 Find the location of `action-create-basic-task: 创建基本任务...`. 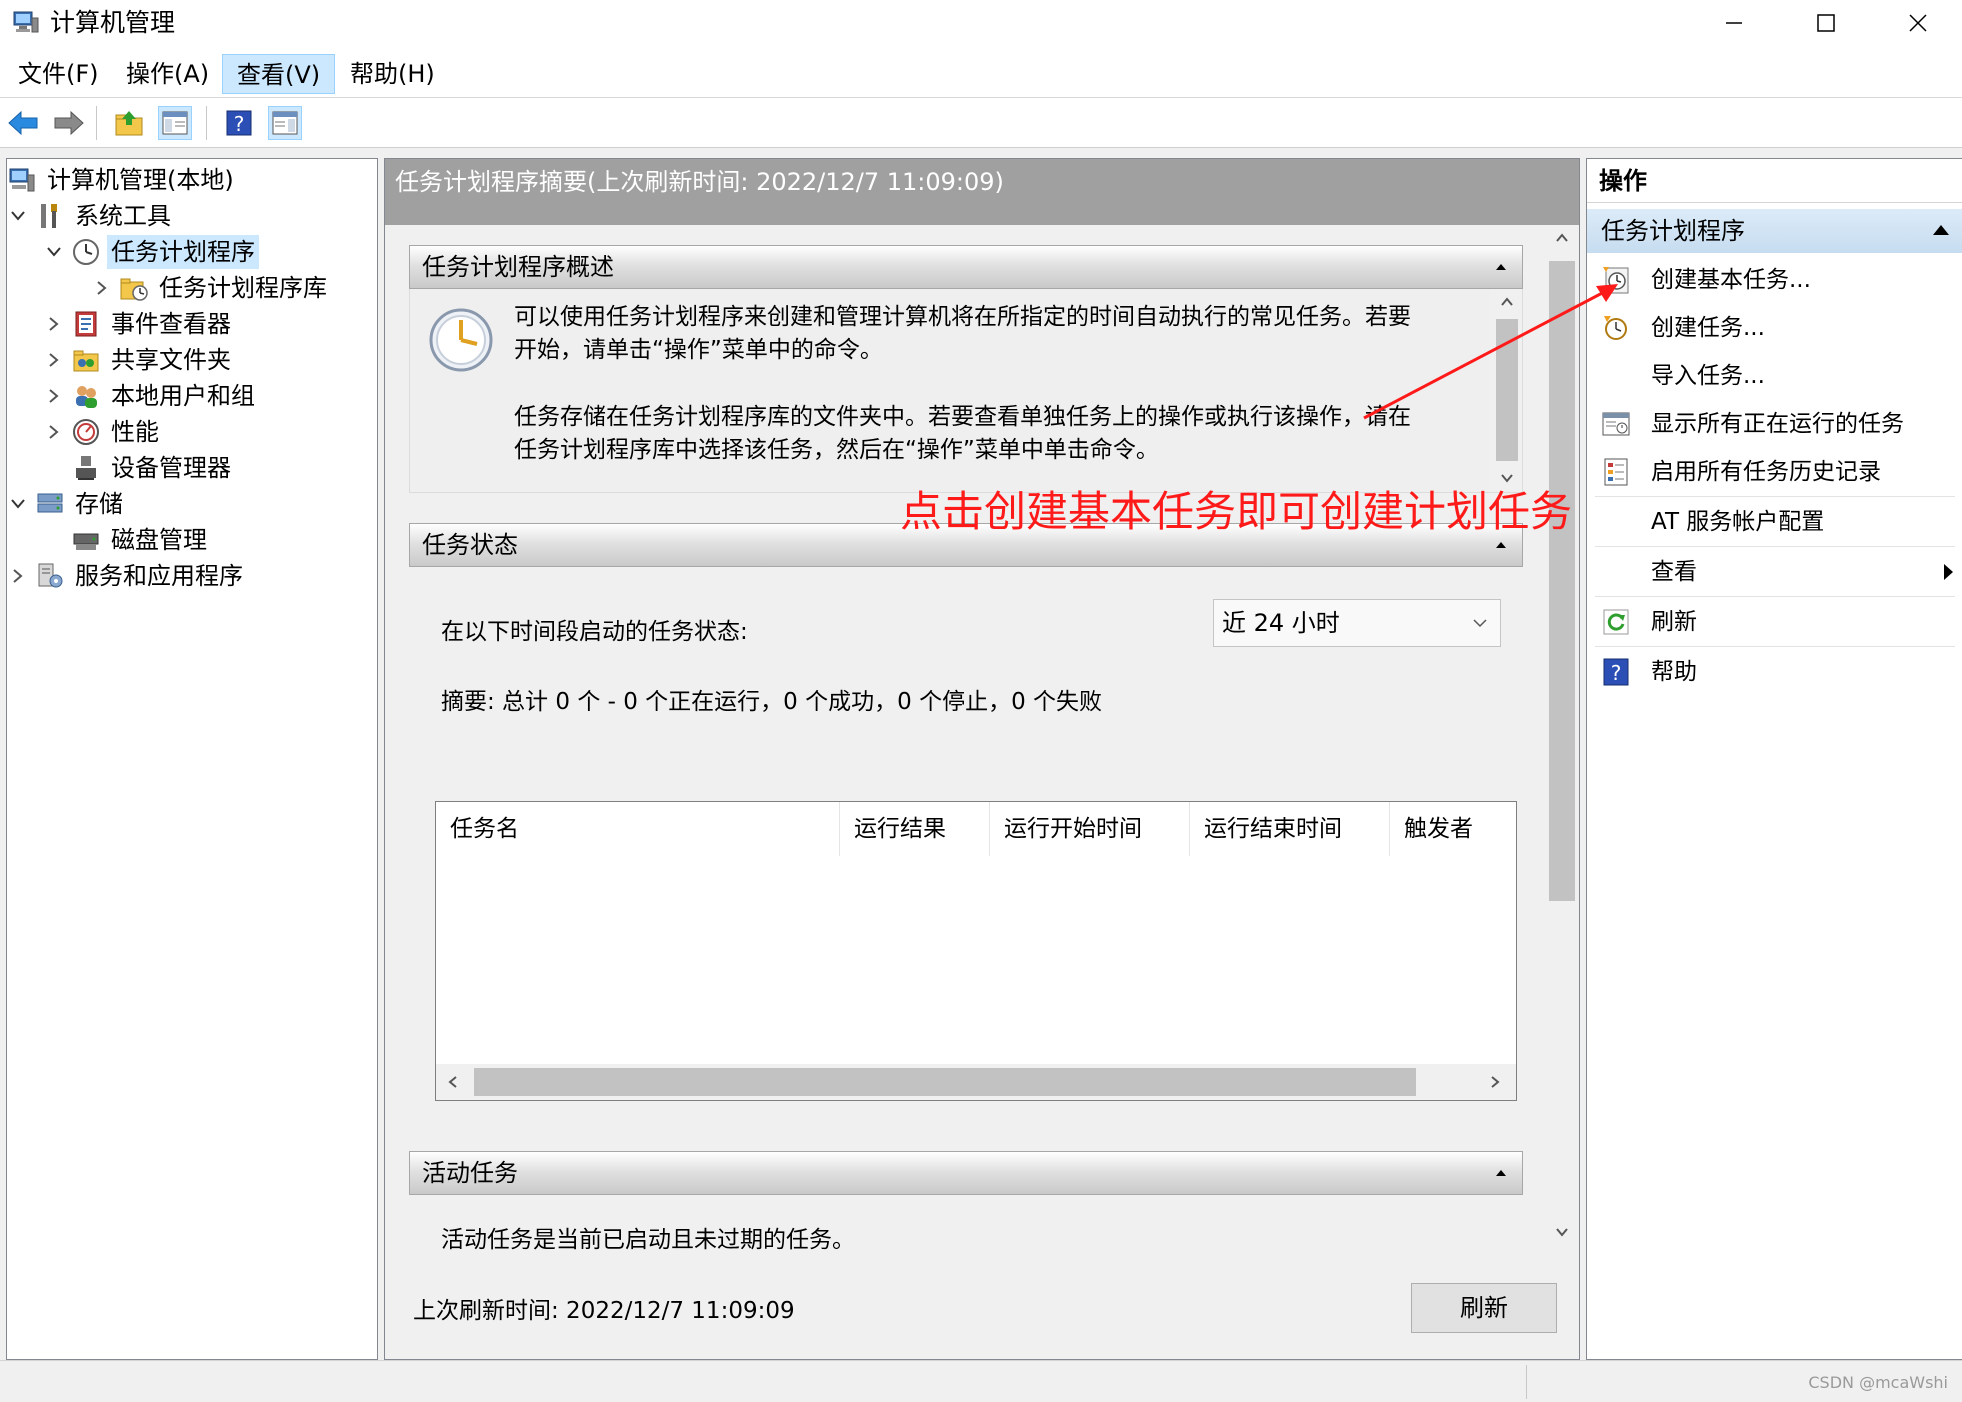

action-create-basic-task: 创建基本任务... is located at coordinates (1774, 280).